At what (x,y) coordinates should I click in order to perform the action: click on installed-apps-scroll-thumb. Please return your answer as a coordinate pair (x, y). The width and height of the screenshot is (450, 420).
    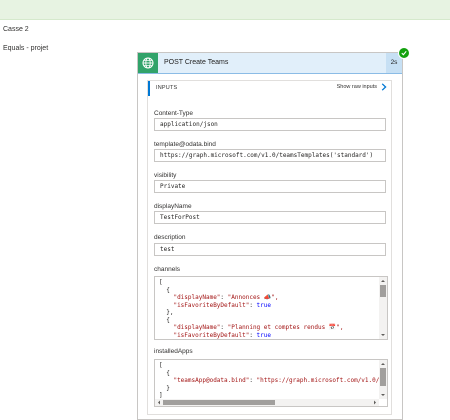
    Looking at the image, I should click on (383, 377).